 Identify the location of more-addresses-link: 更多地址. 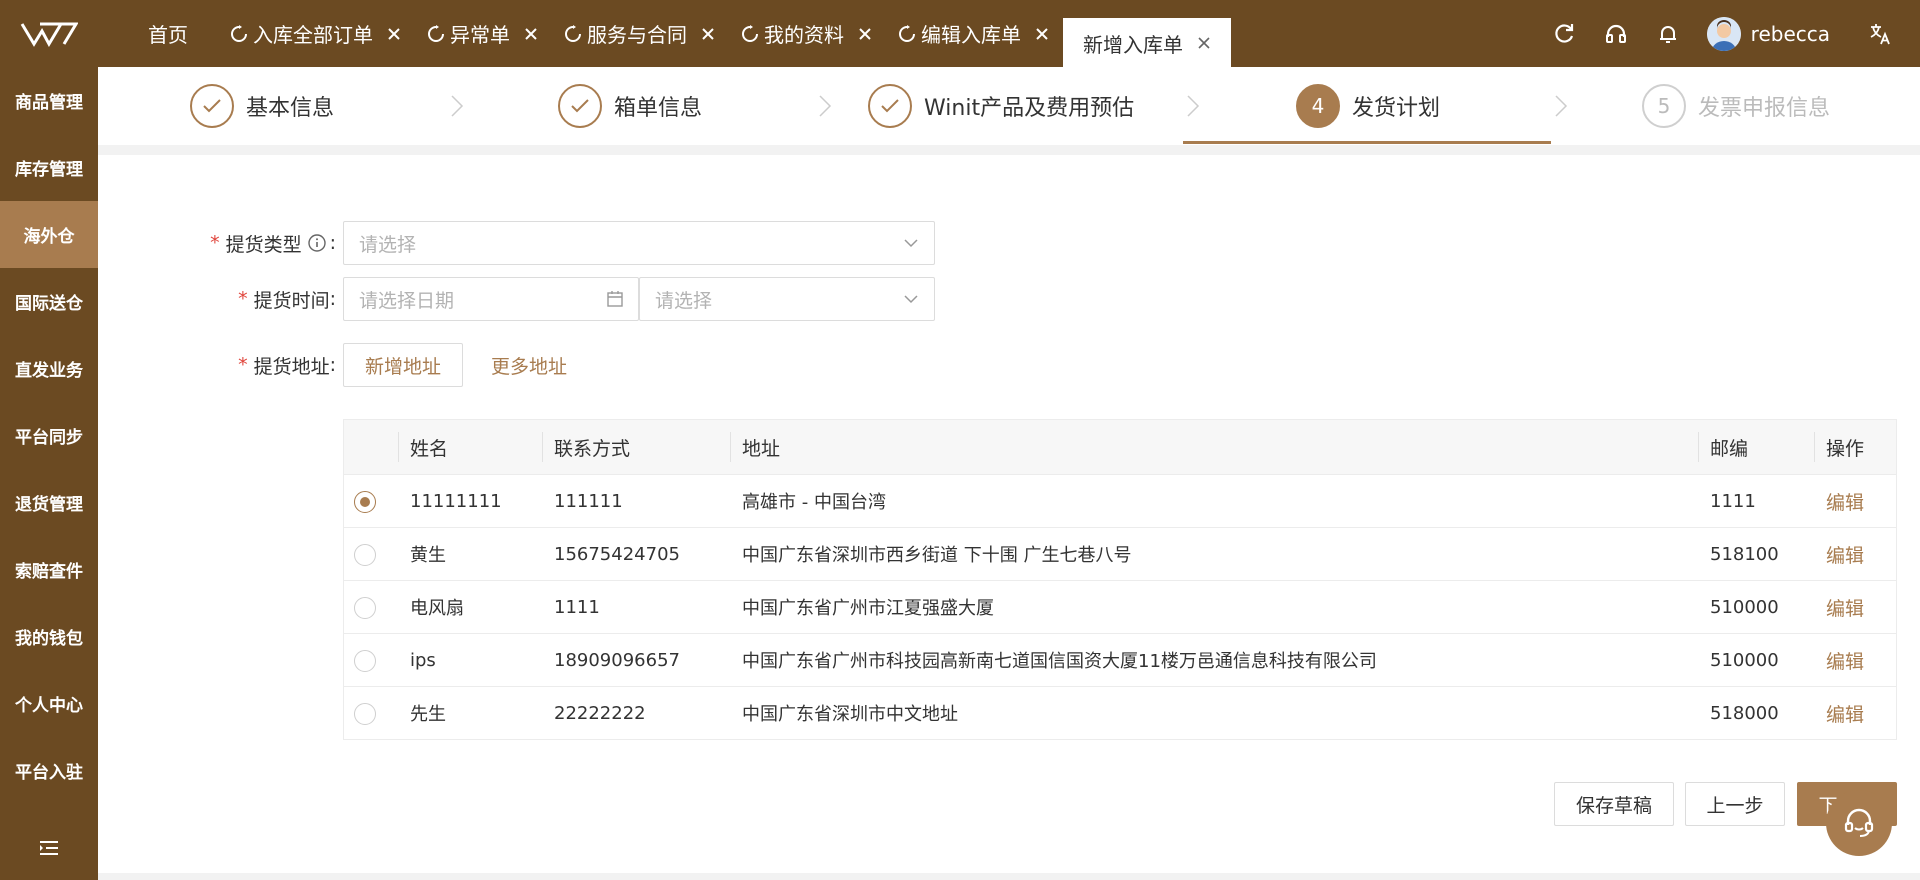
(529, 365).